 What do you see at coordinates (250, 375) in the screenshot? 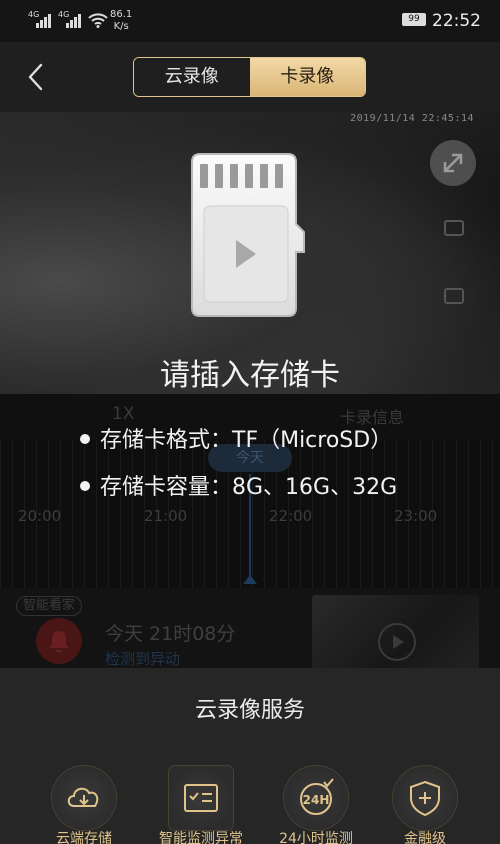
I see `insert-card-title: 请插入存储卡` at bounding box center [250, 375].